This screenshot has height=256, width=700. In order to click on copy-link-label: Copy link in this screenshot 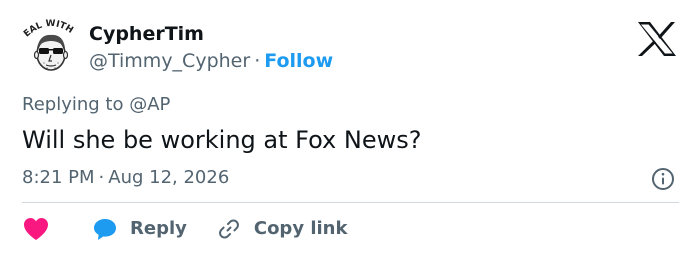, I will do `click(300, 228)`.